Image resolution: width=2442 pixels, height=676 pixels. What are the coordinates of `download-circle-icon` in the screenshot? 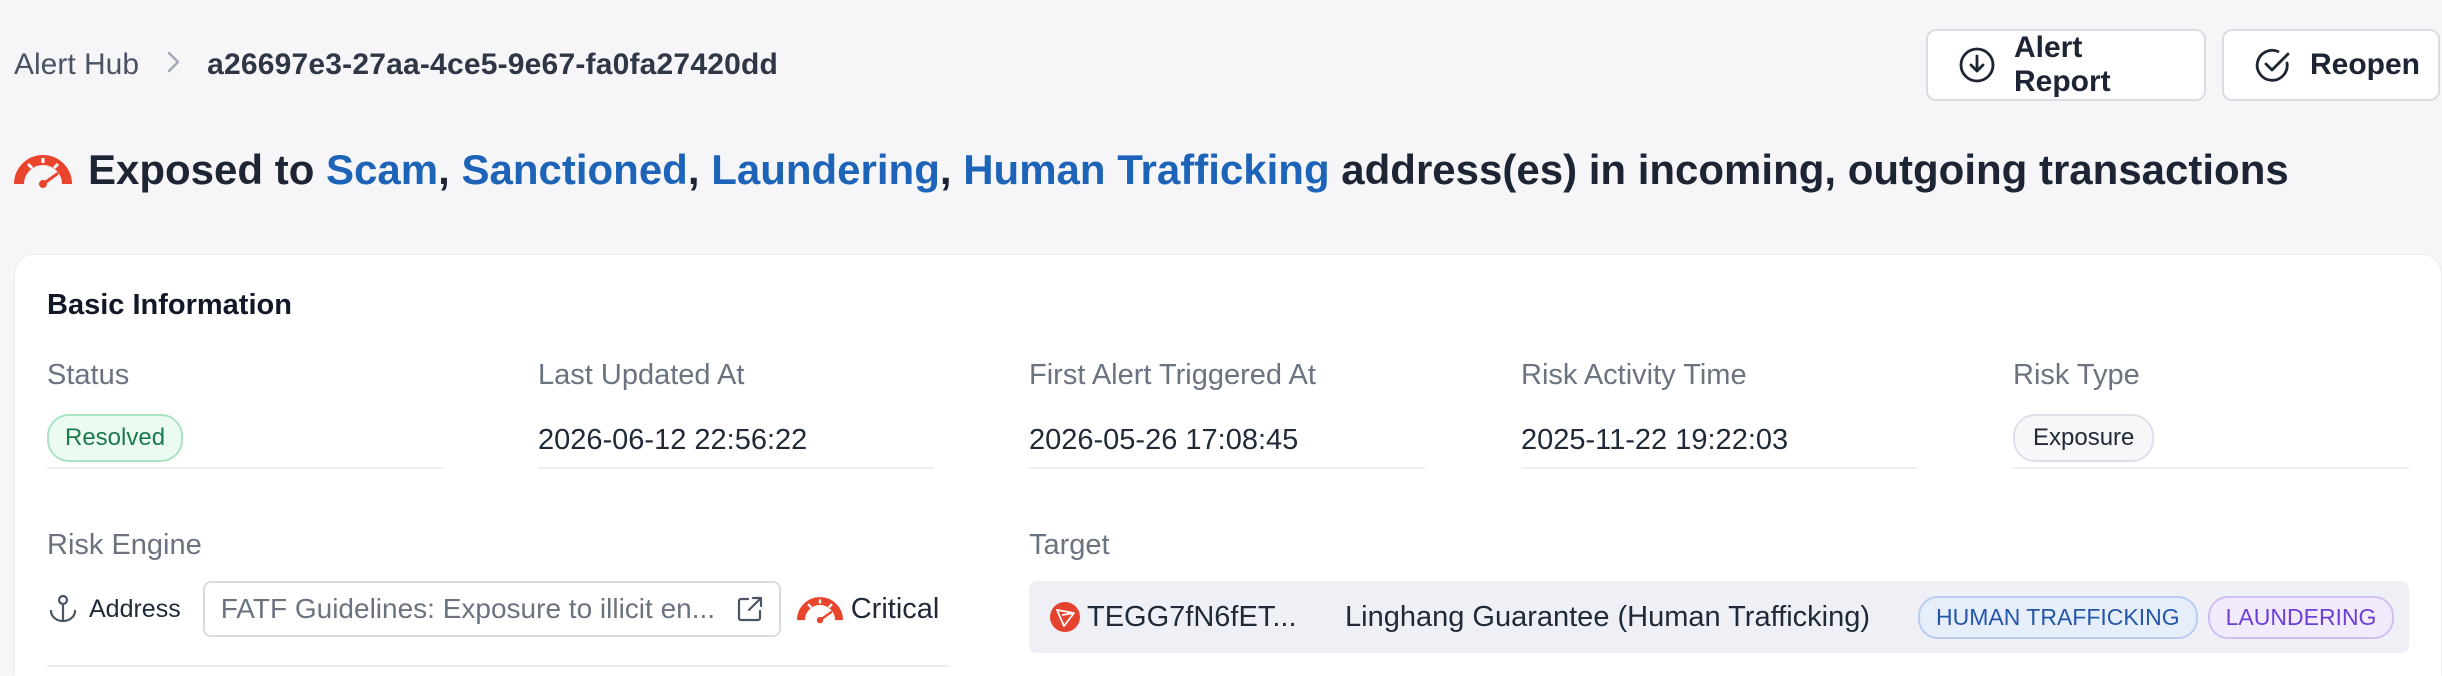 It's located at (1977, 65).